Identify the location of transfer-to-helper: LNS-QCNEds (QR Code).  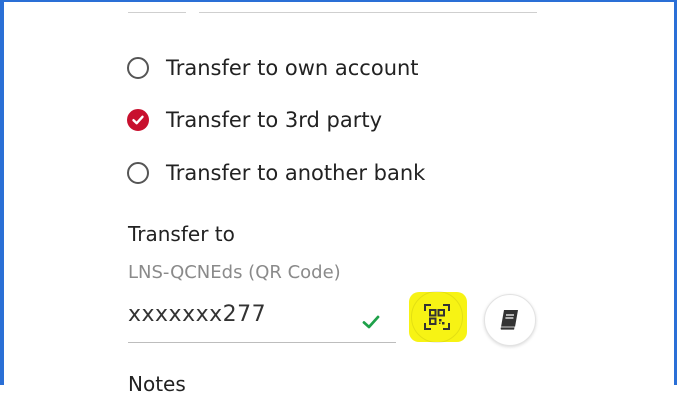
(234, 272).